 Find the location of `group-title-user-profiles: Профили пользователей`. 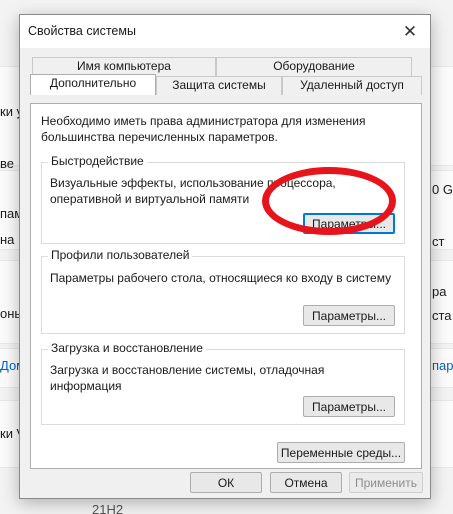

group-title-user-profiles: Профили пользователей is located at coordinates (120, 255).